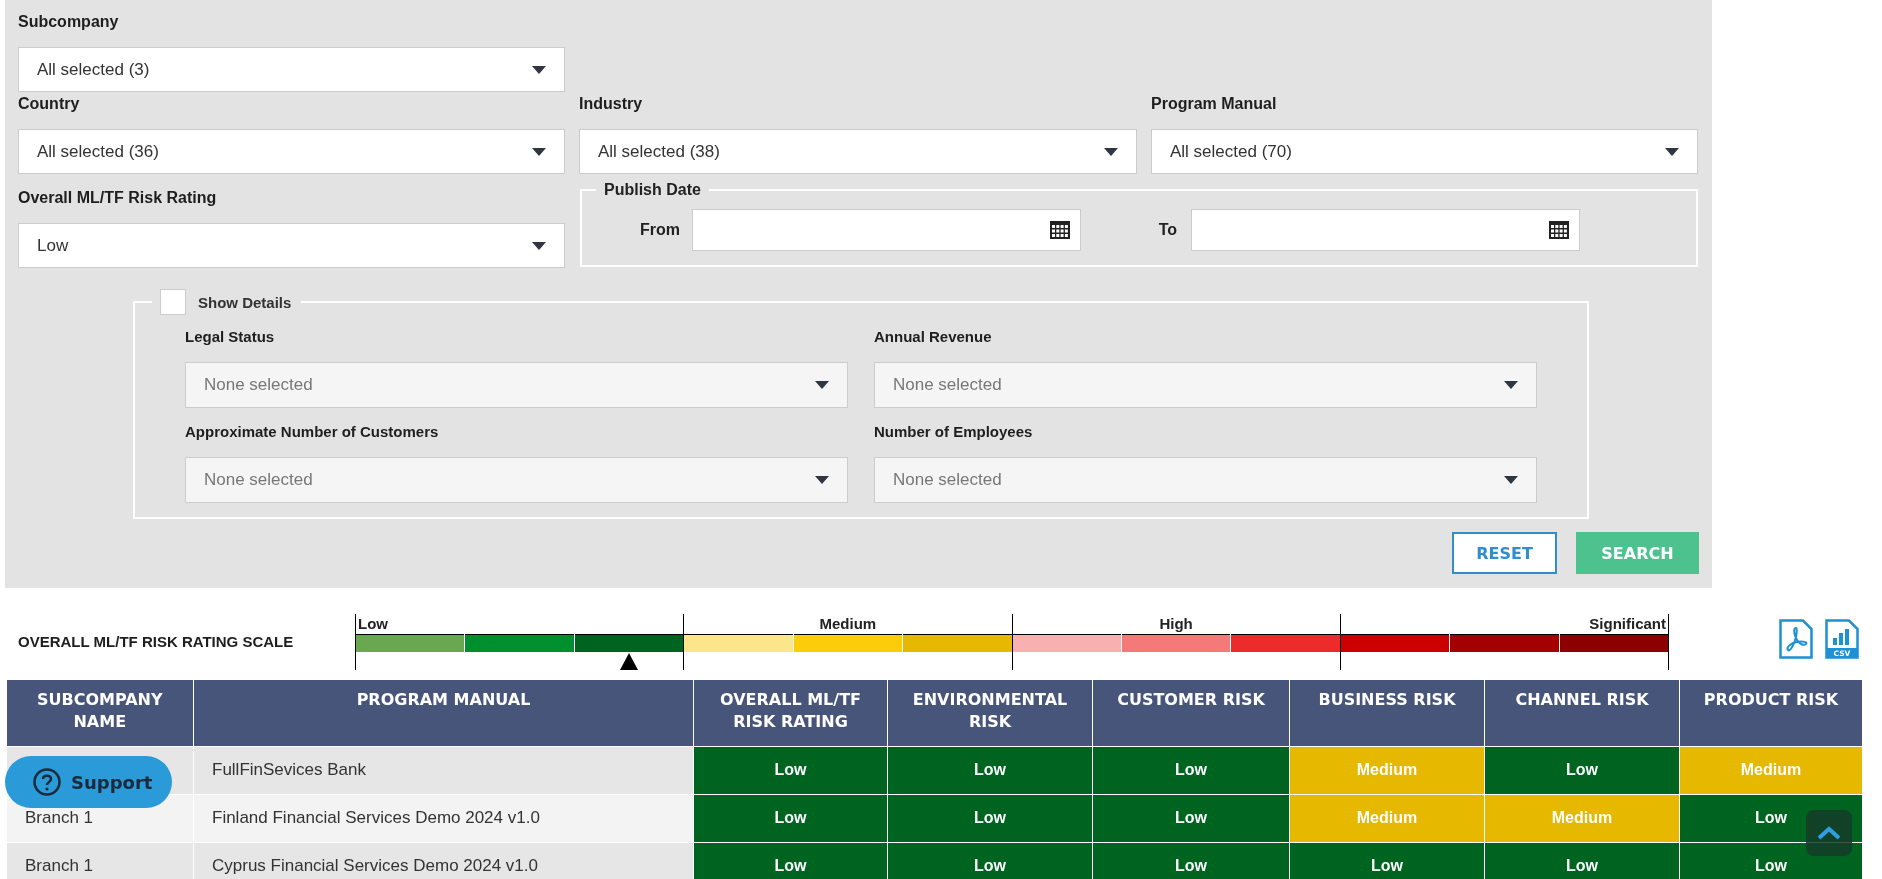  What do you see at coordinates (990, 713) in the screenshot?
I see `column-header: ENVIRONMENTAL RISK` at bounding box center [990, 713].